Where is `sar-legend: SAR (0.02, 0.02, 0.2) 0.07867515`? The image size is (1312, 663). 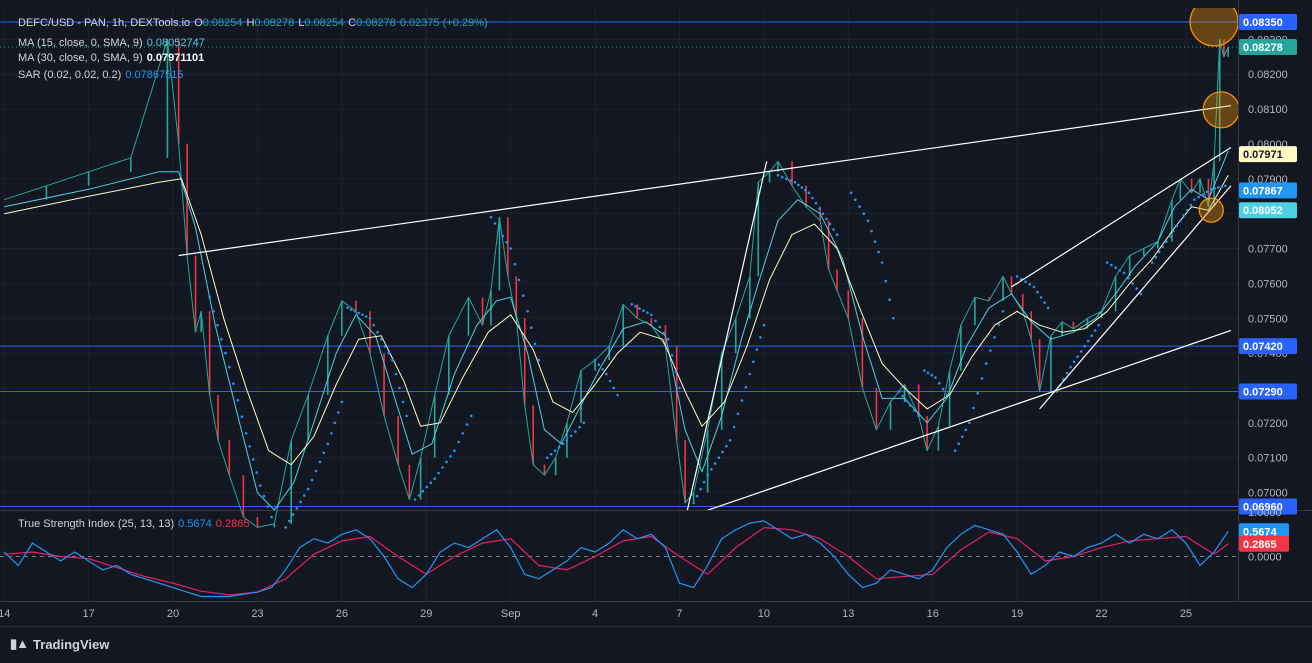
sar-legend: SAR (0.02, 0.02, 0.2) 0.07867515 is located at coordinates (102, 75).